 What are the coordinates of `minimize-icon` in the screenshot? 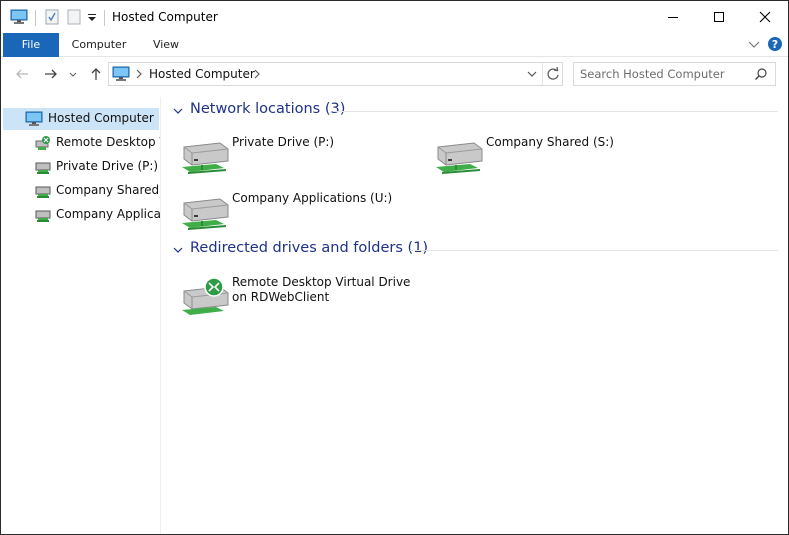 It's located at (673, 17).